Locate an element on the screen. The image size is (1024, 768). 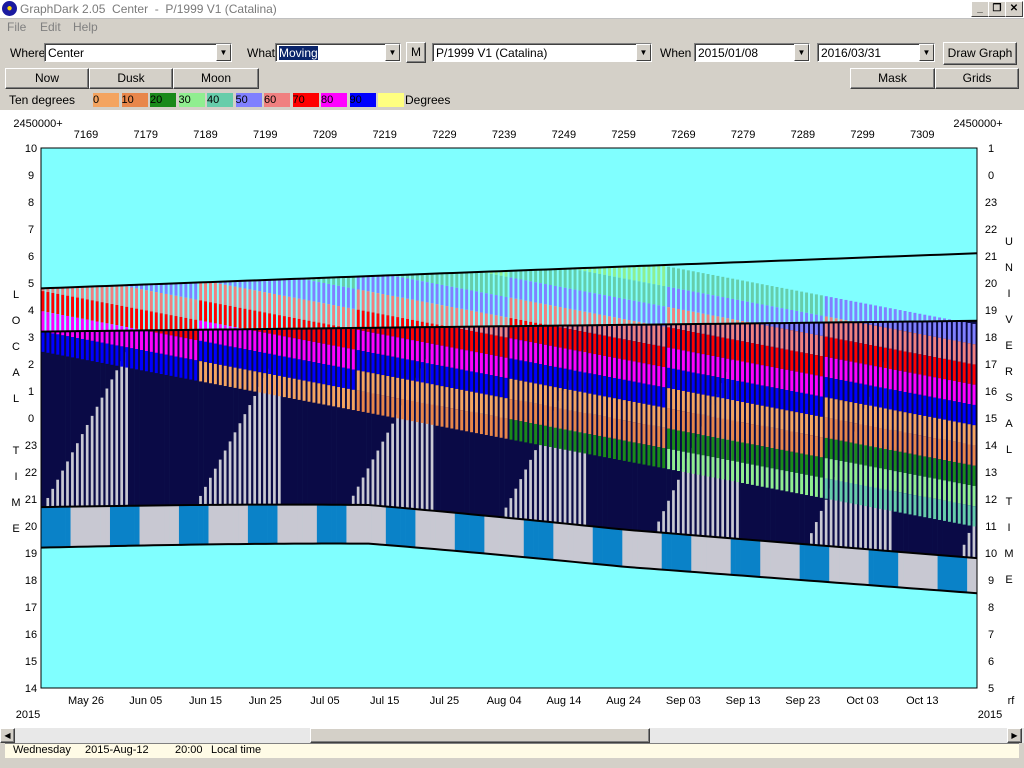
moon-button: Moon is located at coordinates (216, 78).